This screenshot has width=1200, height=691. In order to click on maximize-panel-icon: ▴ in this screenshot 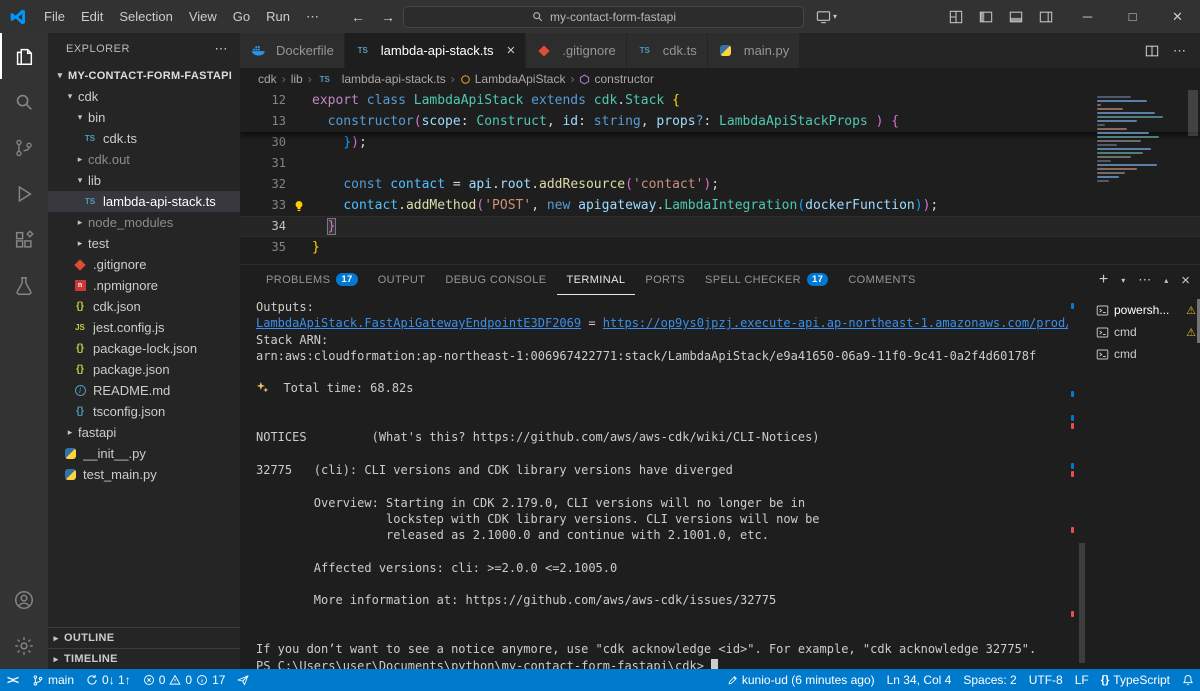, I will do `click(1166, 280)`.